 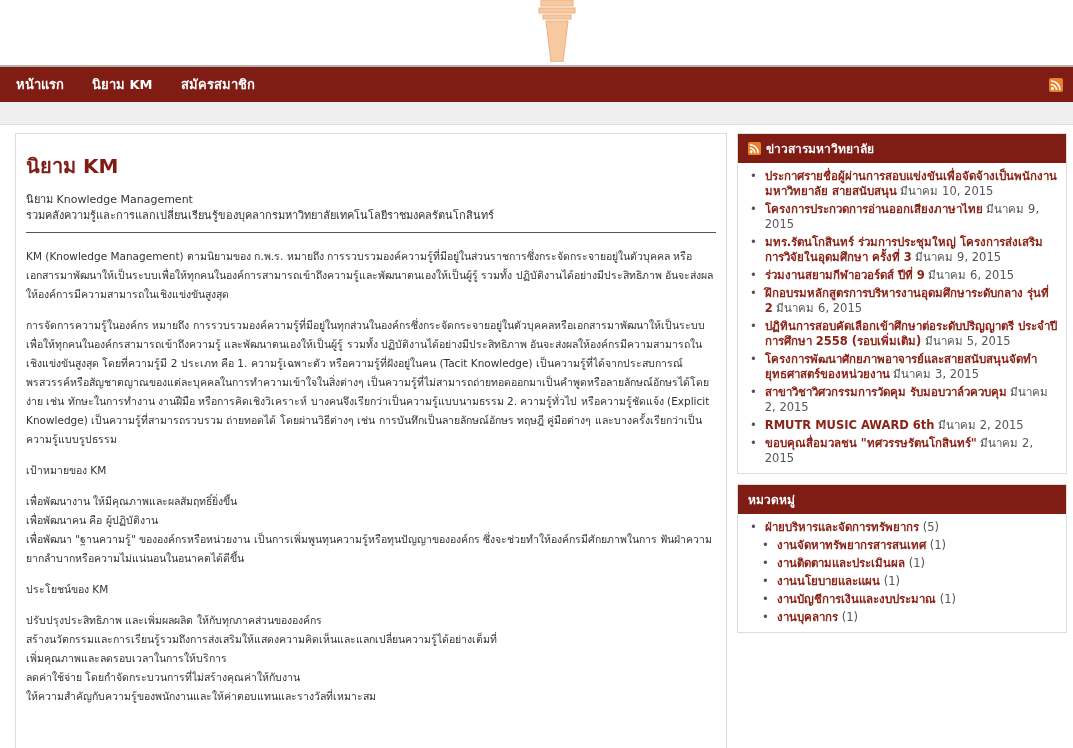 What do you see at coordinates (217, 84) in the screenshot?
I see `nav-link: สมัครสมาชิก` at bounding box center [217, 84].